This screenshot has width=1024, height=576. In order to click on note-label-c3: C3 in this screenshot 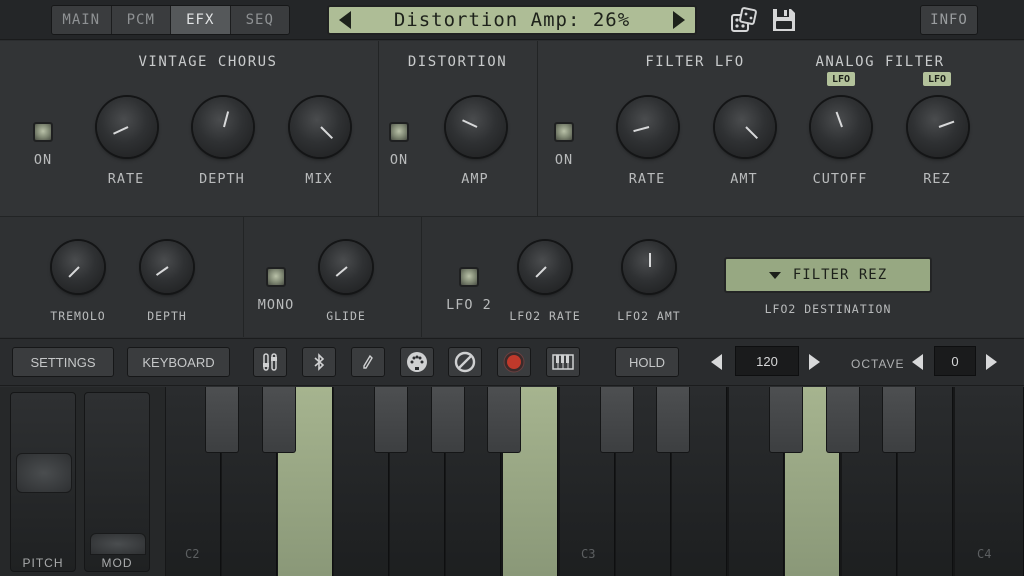, I will do `click(588, 554)`.